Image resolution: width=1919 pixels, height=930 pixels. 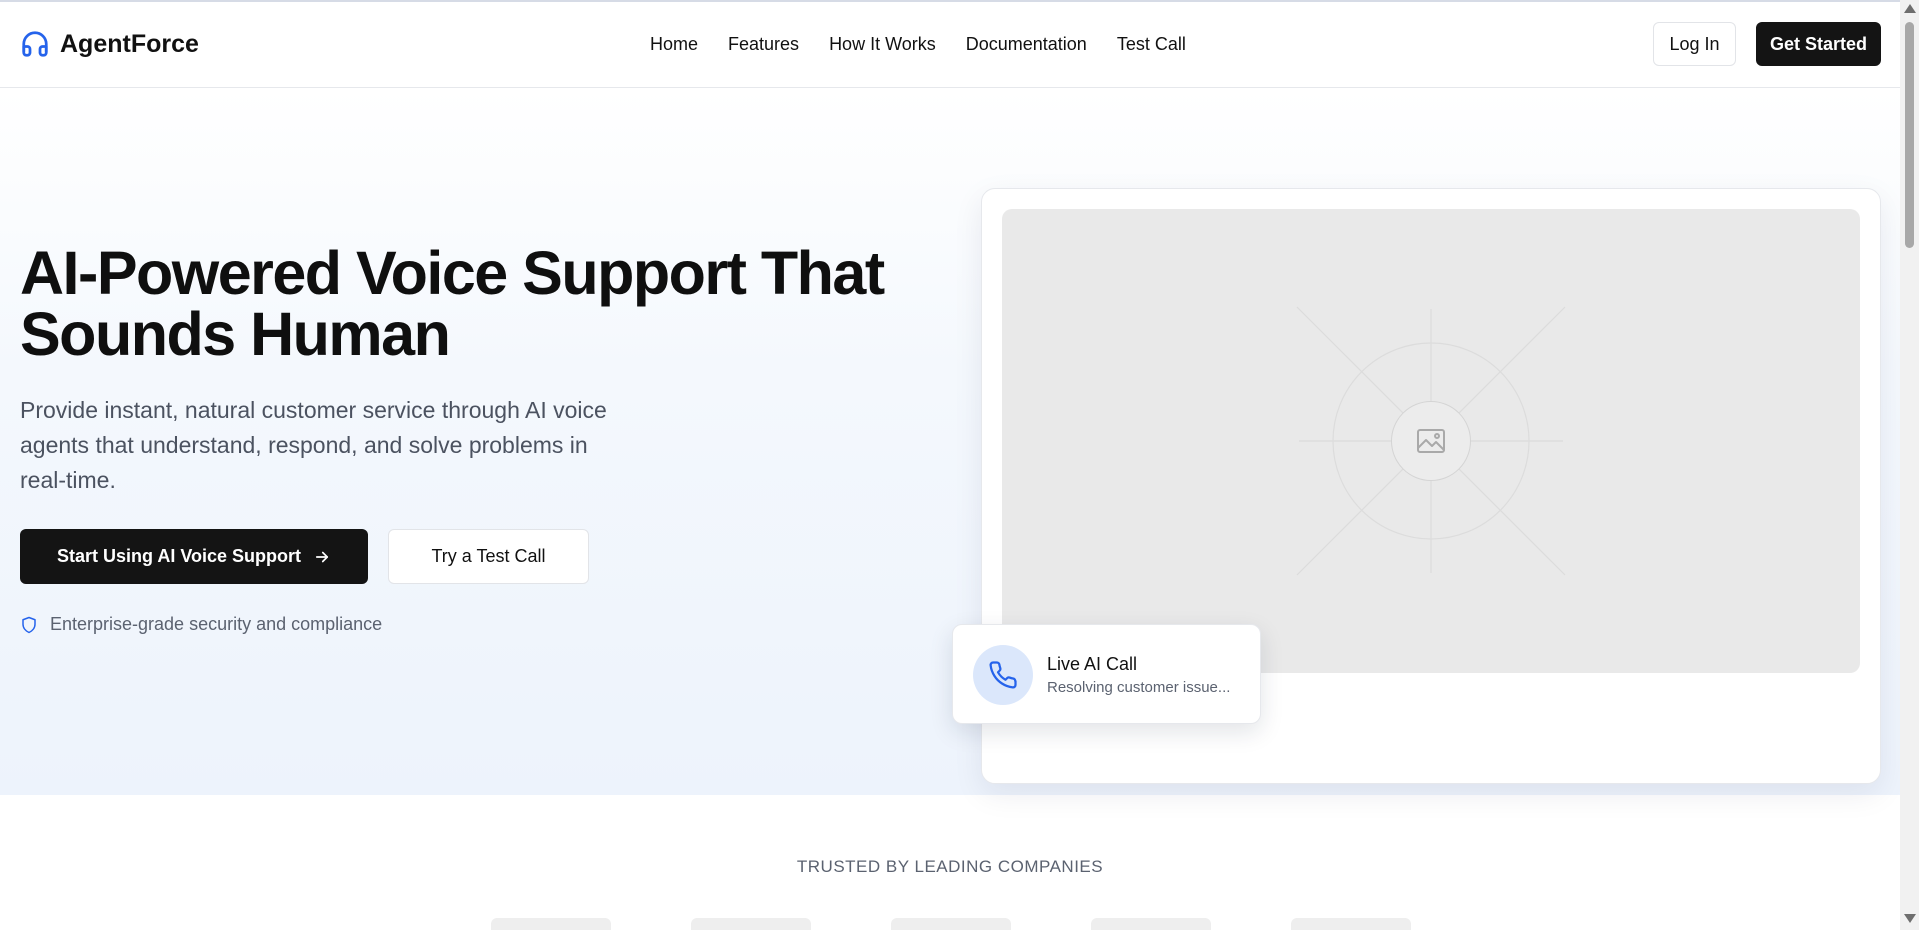 I want to click on nav-home: Home, so click(x=674, y=44).